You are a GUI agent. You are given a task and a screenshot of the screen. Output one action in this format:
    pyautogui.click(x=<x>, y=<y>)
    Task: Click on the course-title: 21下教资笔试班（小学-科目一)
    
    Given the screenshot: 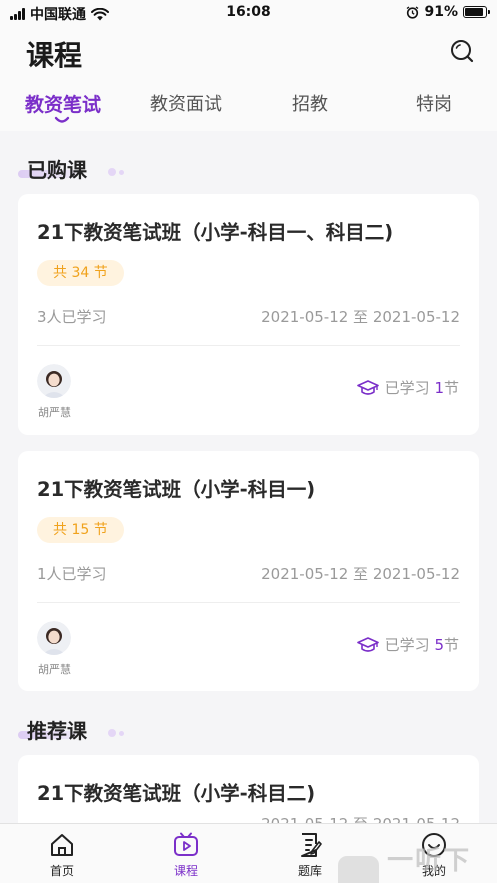 What is the action you would take?
    pyautogui.click(x=176, y=489)
    